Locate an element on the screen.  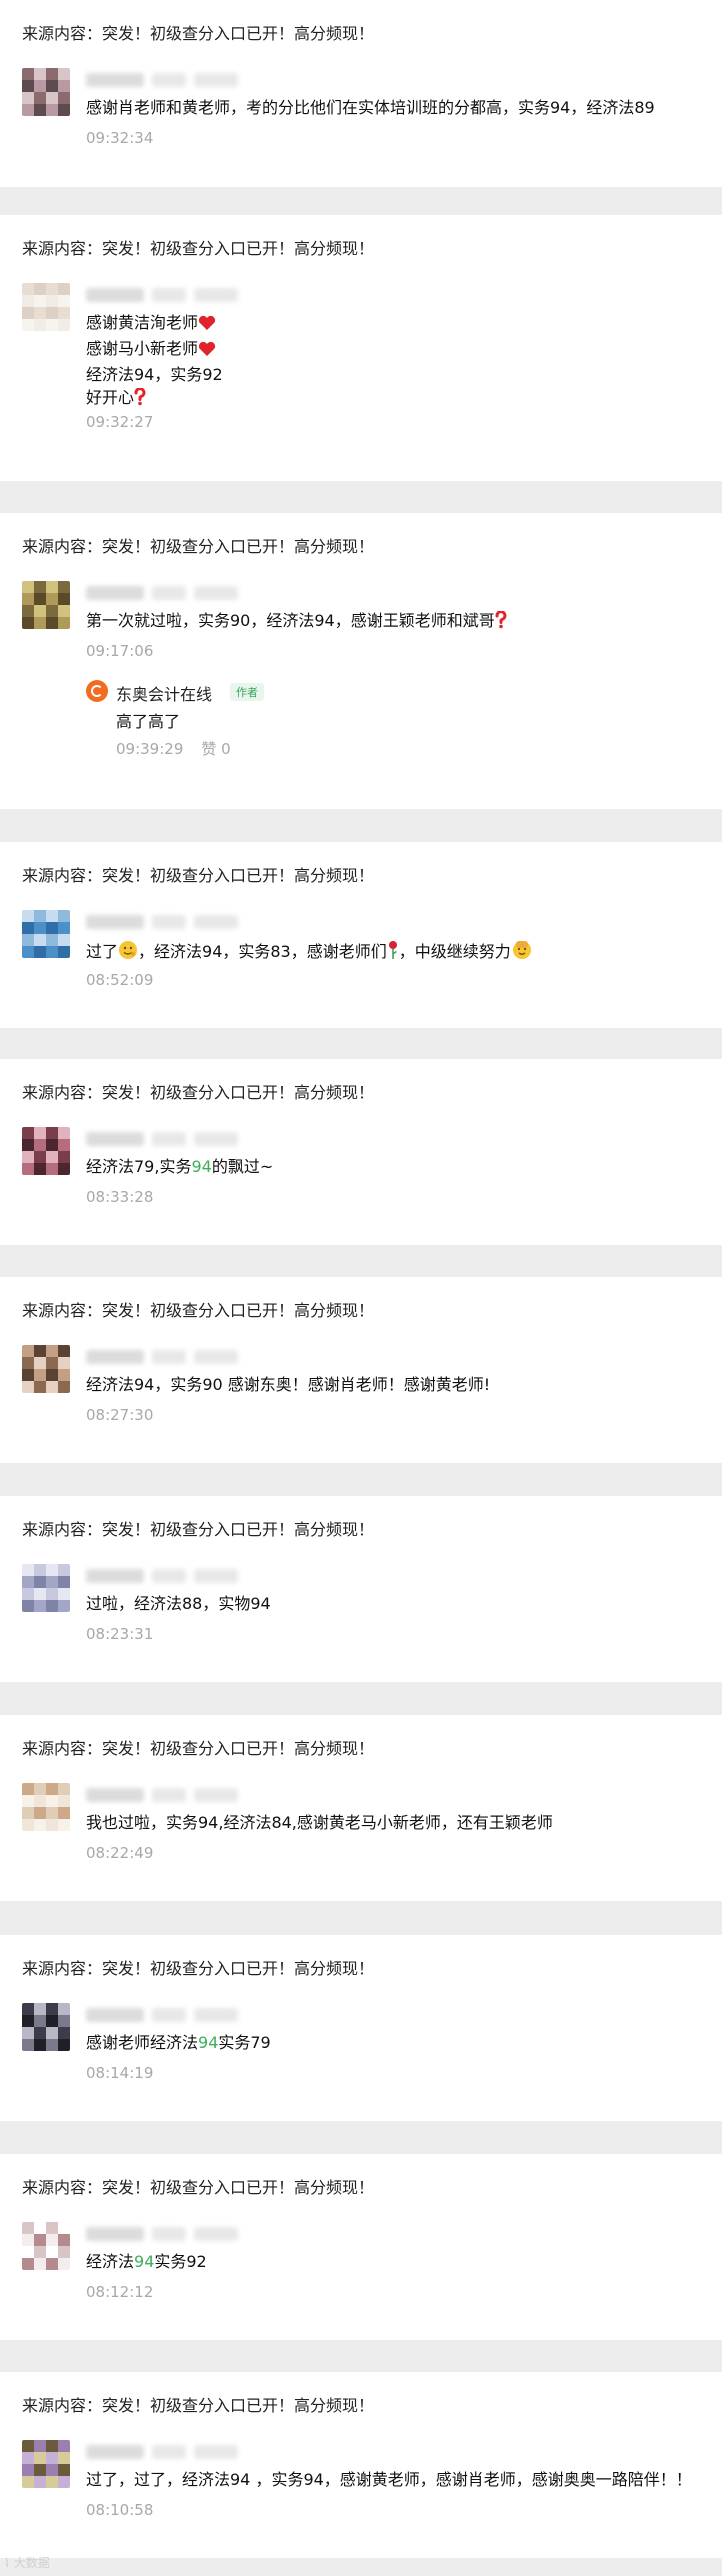
comment-line: 感谢老师经济法94实务79 is located at coordinates (178, 2042).